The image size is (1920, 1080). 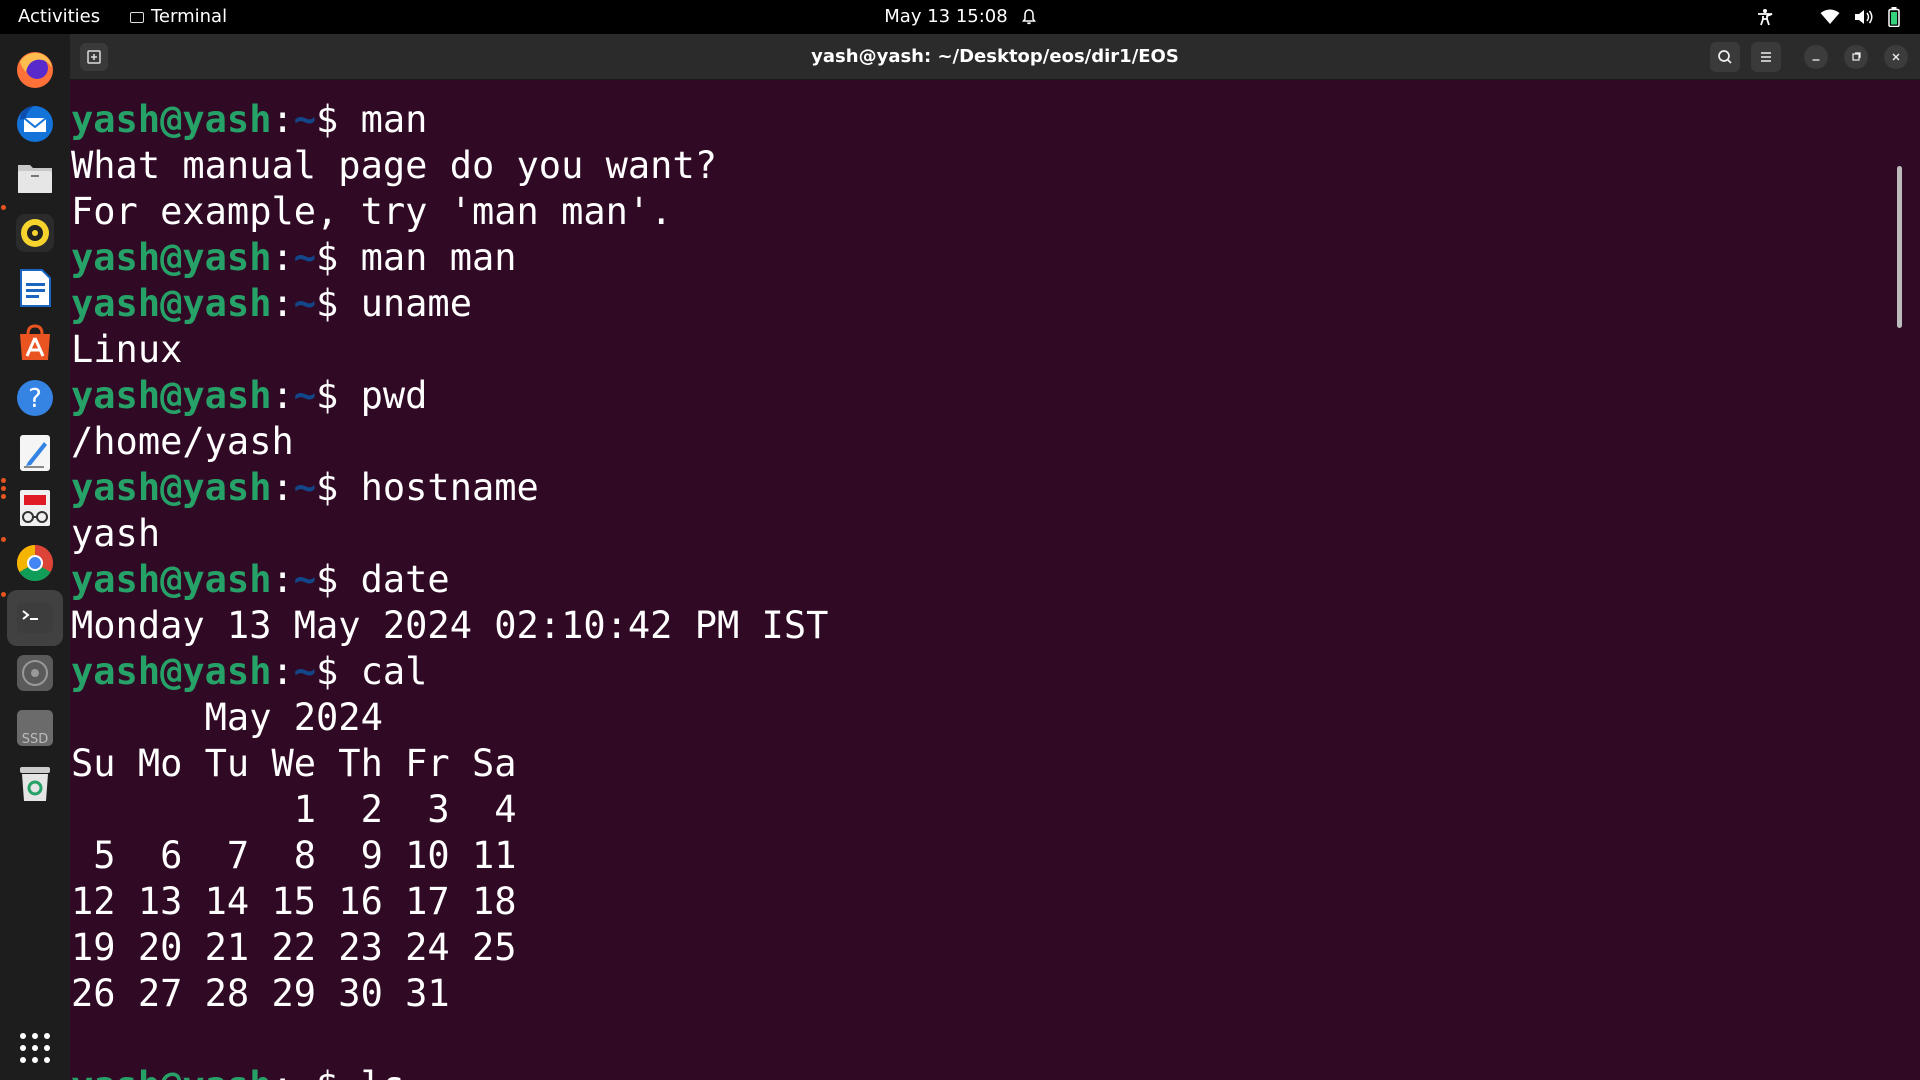 I want to click on dock-document-viewer, so click(x=35, y=508).